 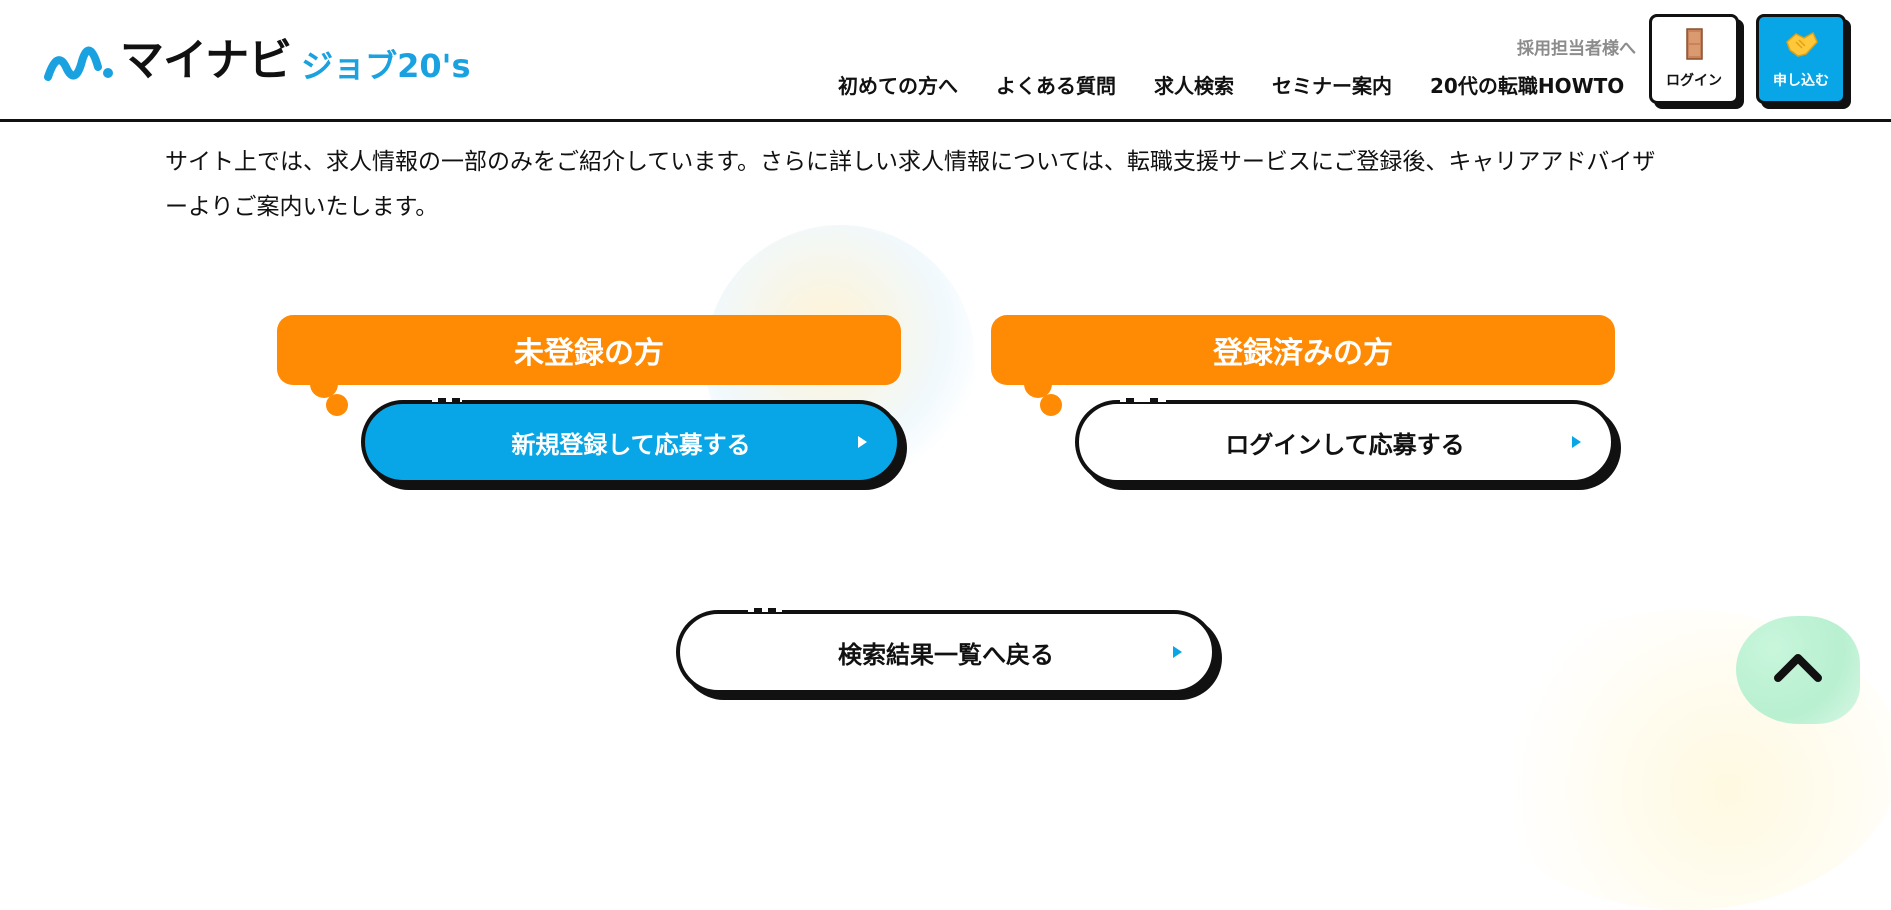 I want to click on notice-line: ーよりご案内いたします。, so click(x=302, y=207).